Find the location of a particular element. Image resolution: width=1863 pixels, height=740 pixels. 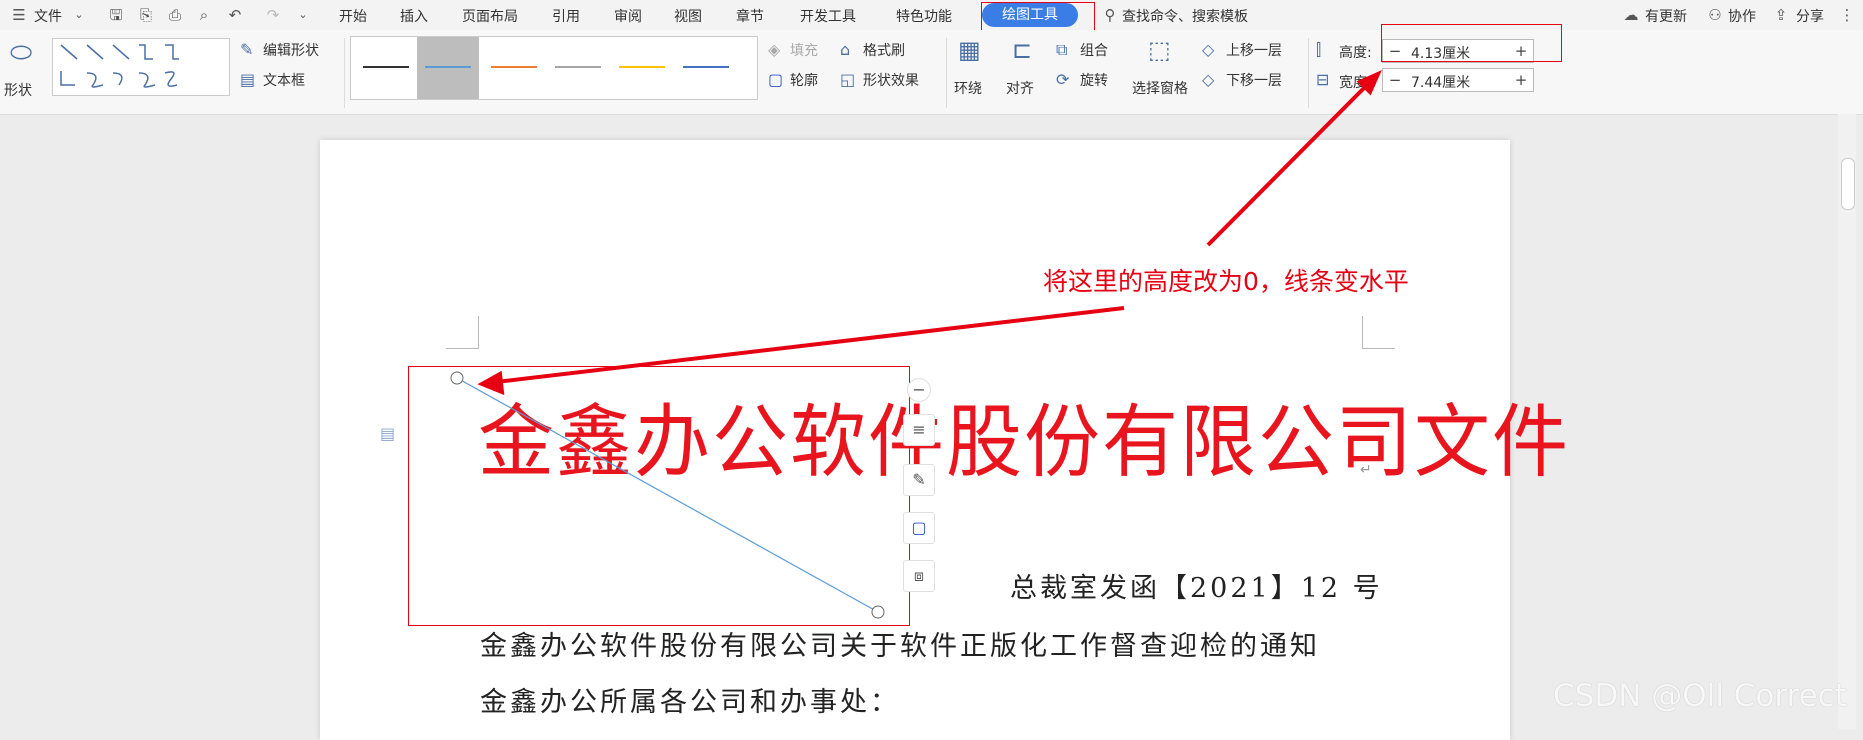

watermark: CSDN @Oll Correct is located at coordinates (1700, 696).